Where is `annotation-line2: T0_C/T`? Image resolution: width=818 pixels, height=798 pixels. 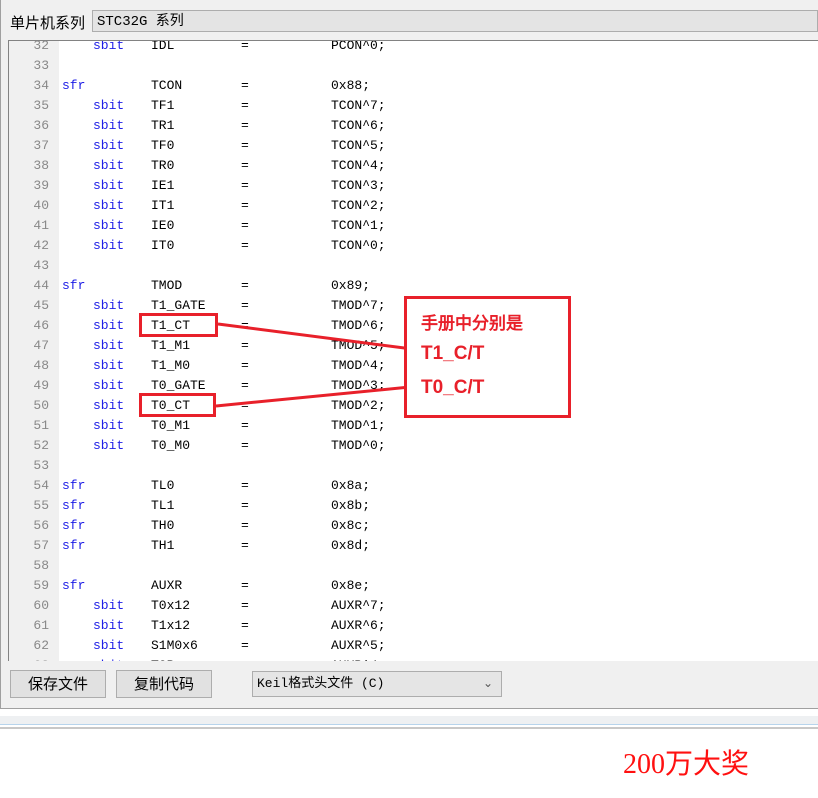 annotation-line2: T0_C/T is located at coordinates (453, 387).